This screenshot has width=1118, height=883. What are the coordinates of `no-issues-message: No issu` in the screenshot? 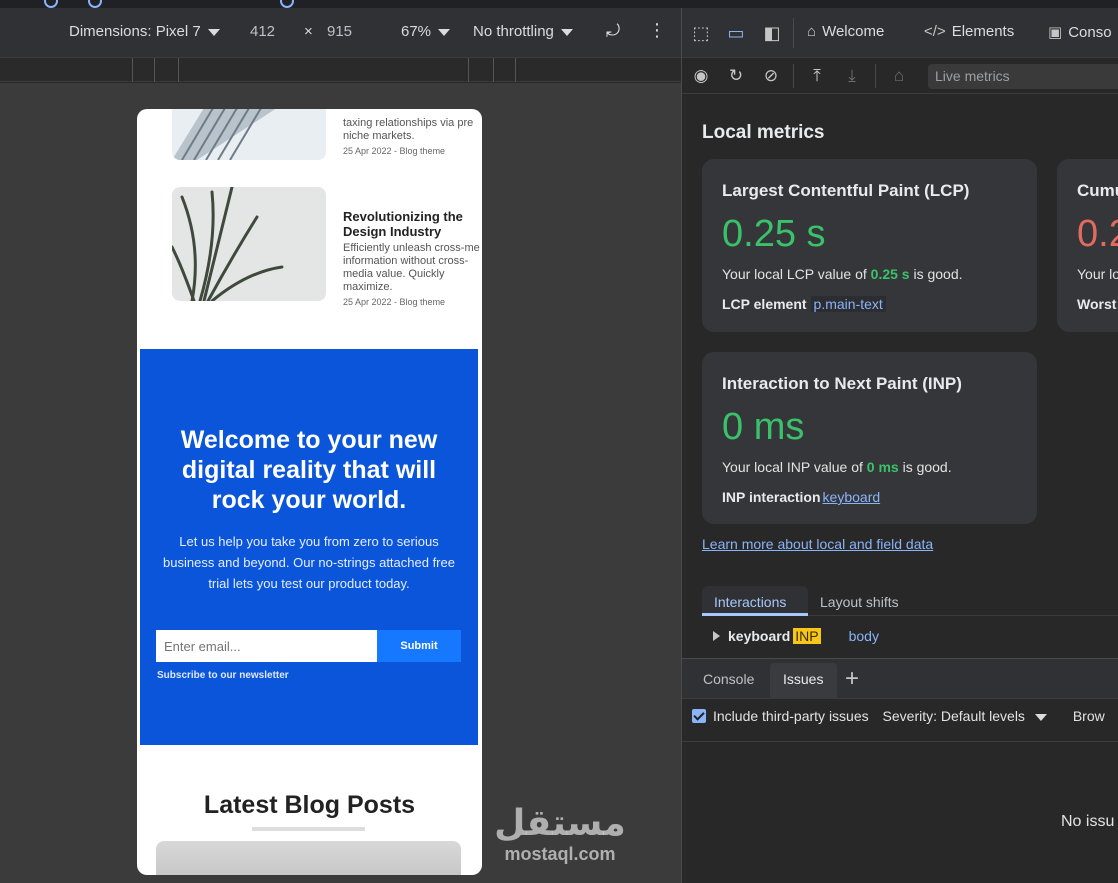 It's located at (1088, 821).